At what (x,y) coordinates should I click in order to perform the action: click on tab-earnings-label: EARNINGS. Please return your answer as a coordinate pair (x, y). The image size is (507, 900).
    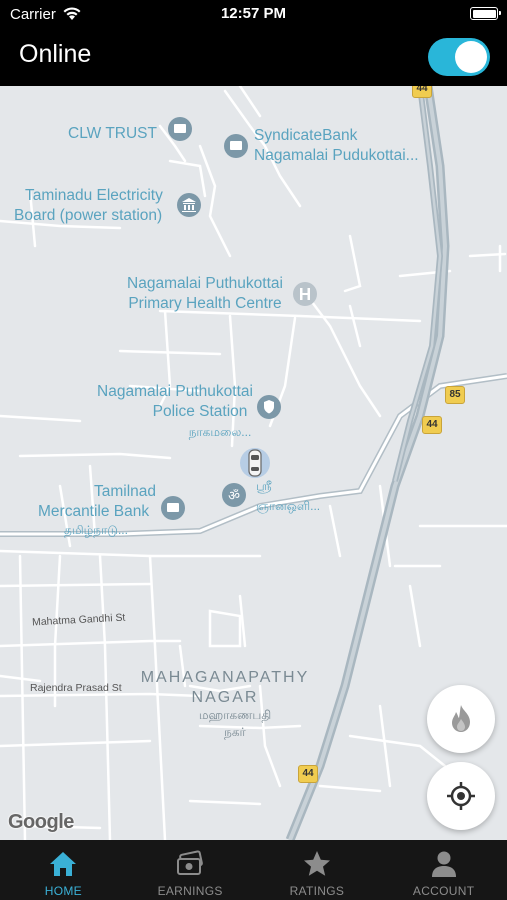
    Looking at the image, I should click on (190, 891).